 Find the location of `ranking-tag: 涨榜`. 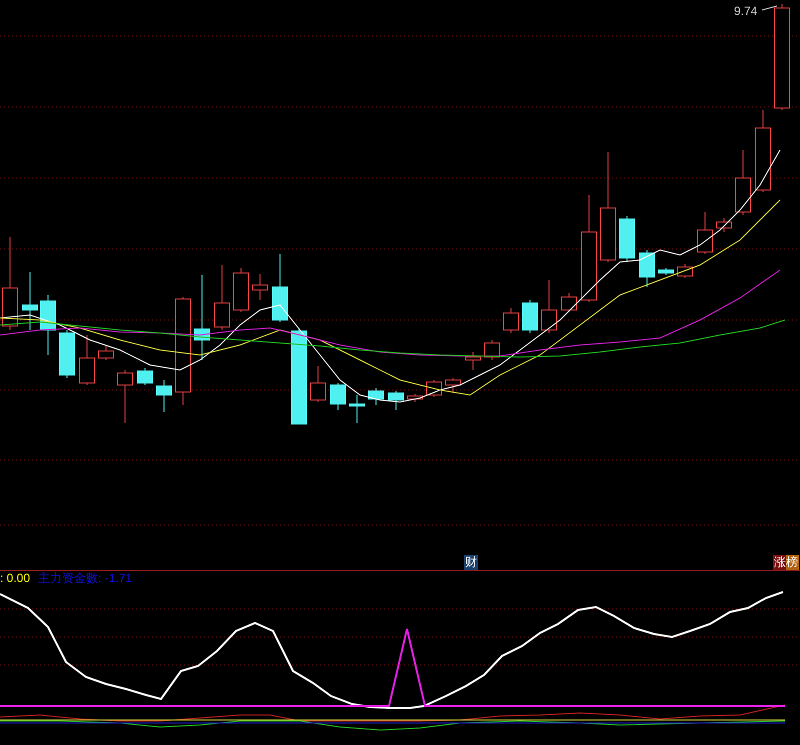

ranking-tag: 涨榜 is located at coordinates (786, 562).